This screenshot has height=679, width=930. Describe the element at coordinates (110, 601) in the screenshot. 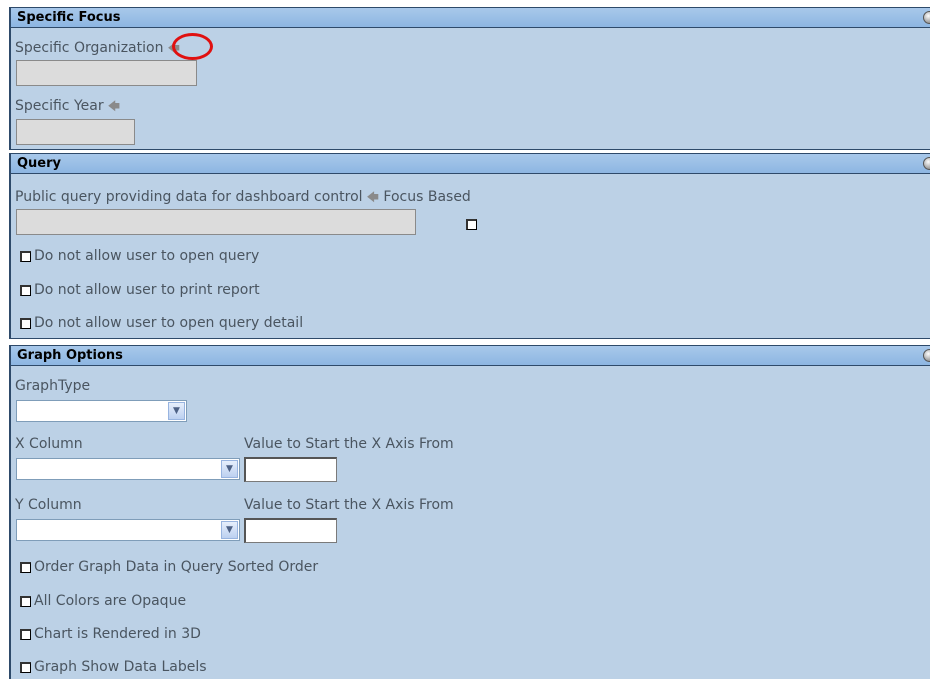

I see `checkbox-label: All Colors are Opaque` at that location.